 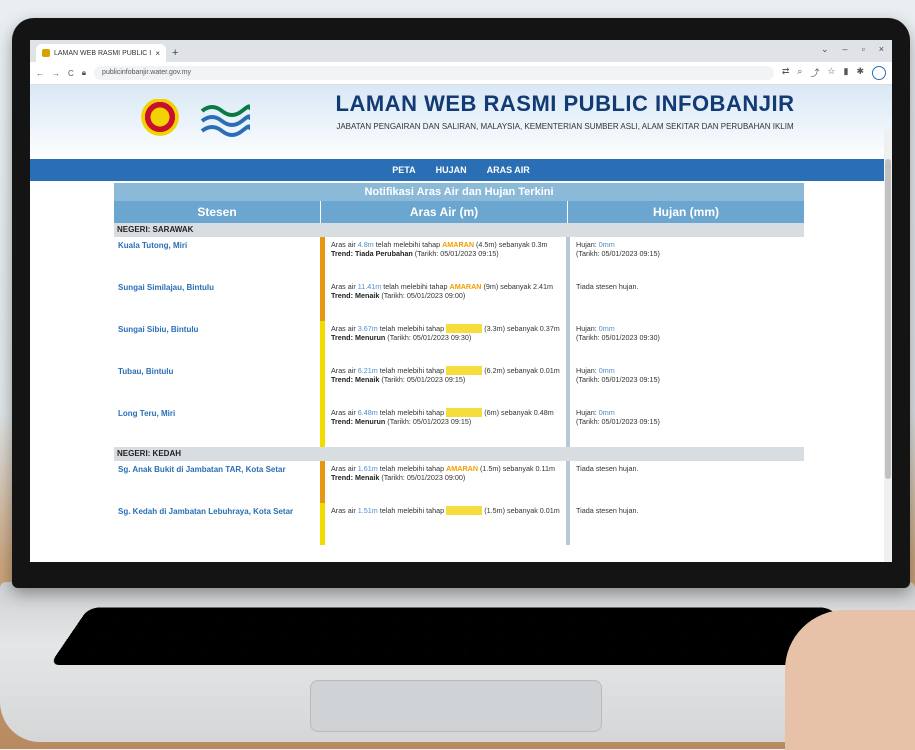 What do you see at coordinates (459, 192) in the screenshot?
I see `panel-heading: Notifikasi Aras Air dan Hujan Terkini` at bounding box center [459, 192].